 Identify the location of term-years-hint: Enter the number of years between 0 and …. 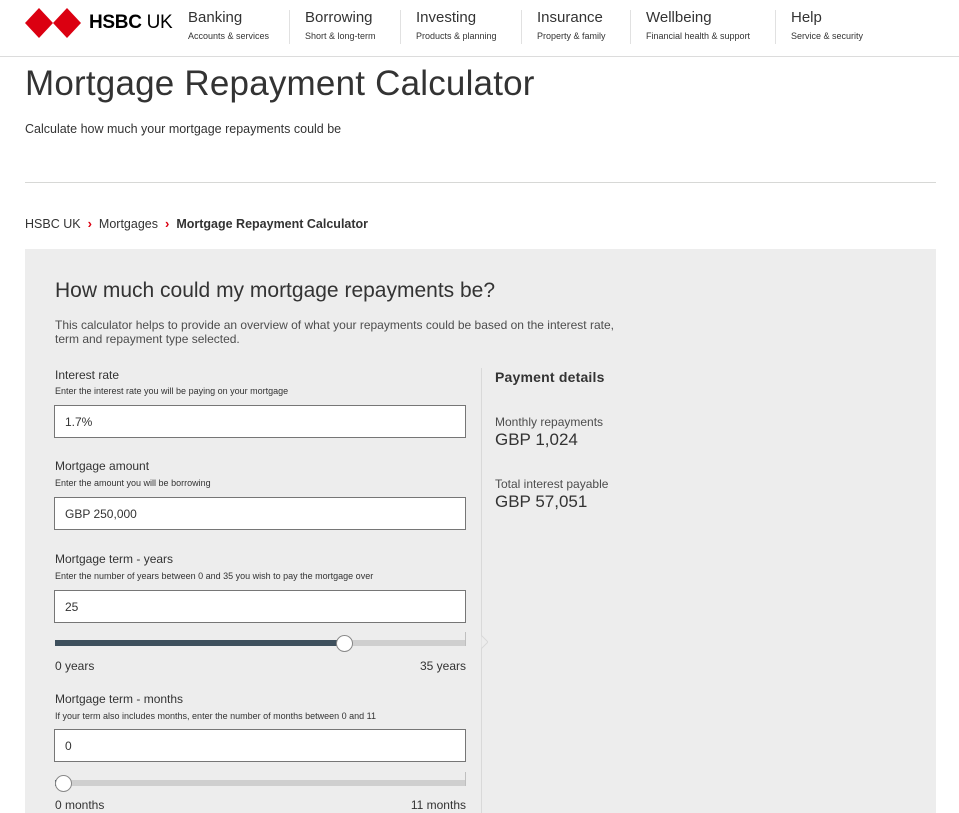
(214, 576).